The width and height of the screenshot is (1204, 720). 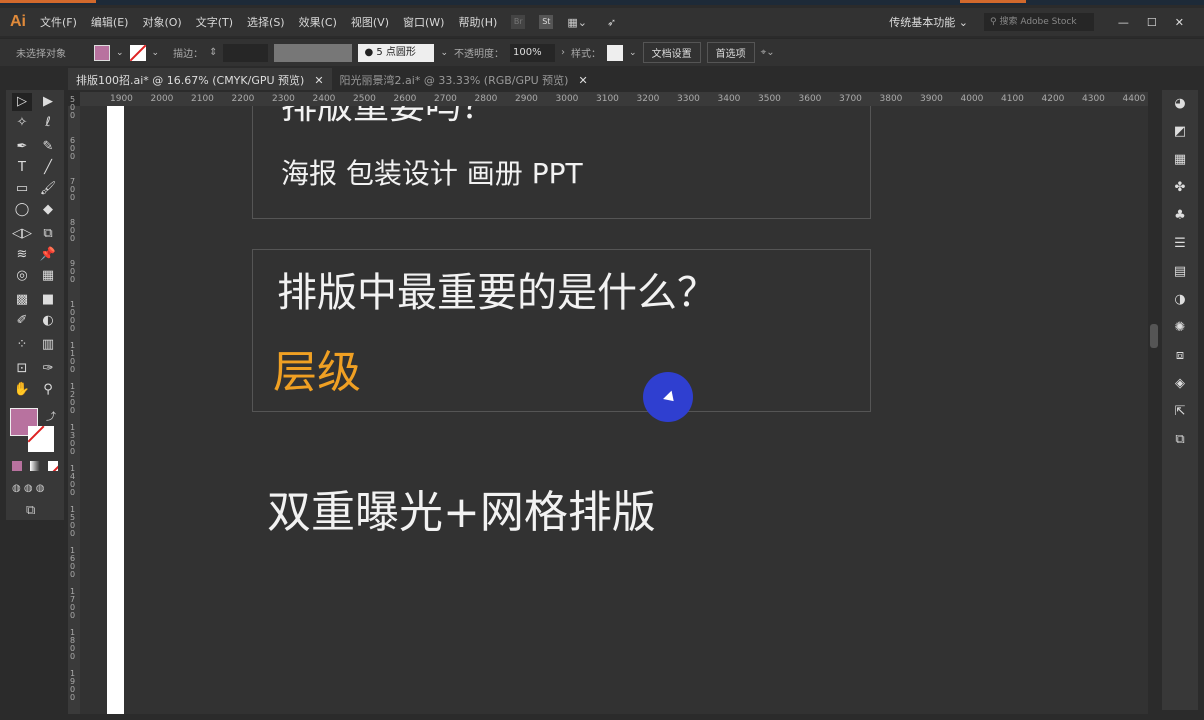 What do you see at coordinates (22, 147) in the screenshot?
I see `pen-tool-icon: ✒` at bounding box center [22, 147].